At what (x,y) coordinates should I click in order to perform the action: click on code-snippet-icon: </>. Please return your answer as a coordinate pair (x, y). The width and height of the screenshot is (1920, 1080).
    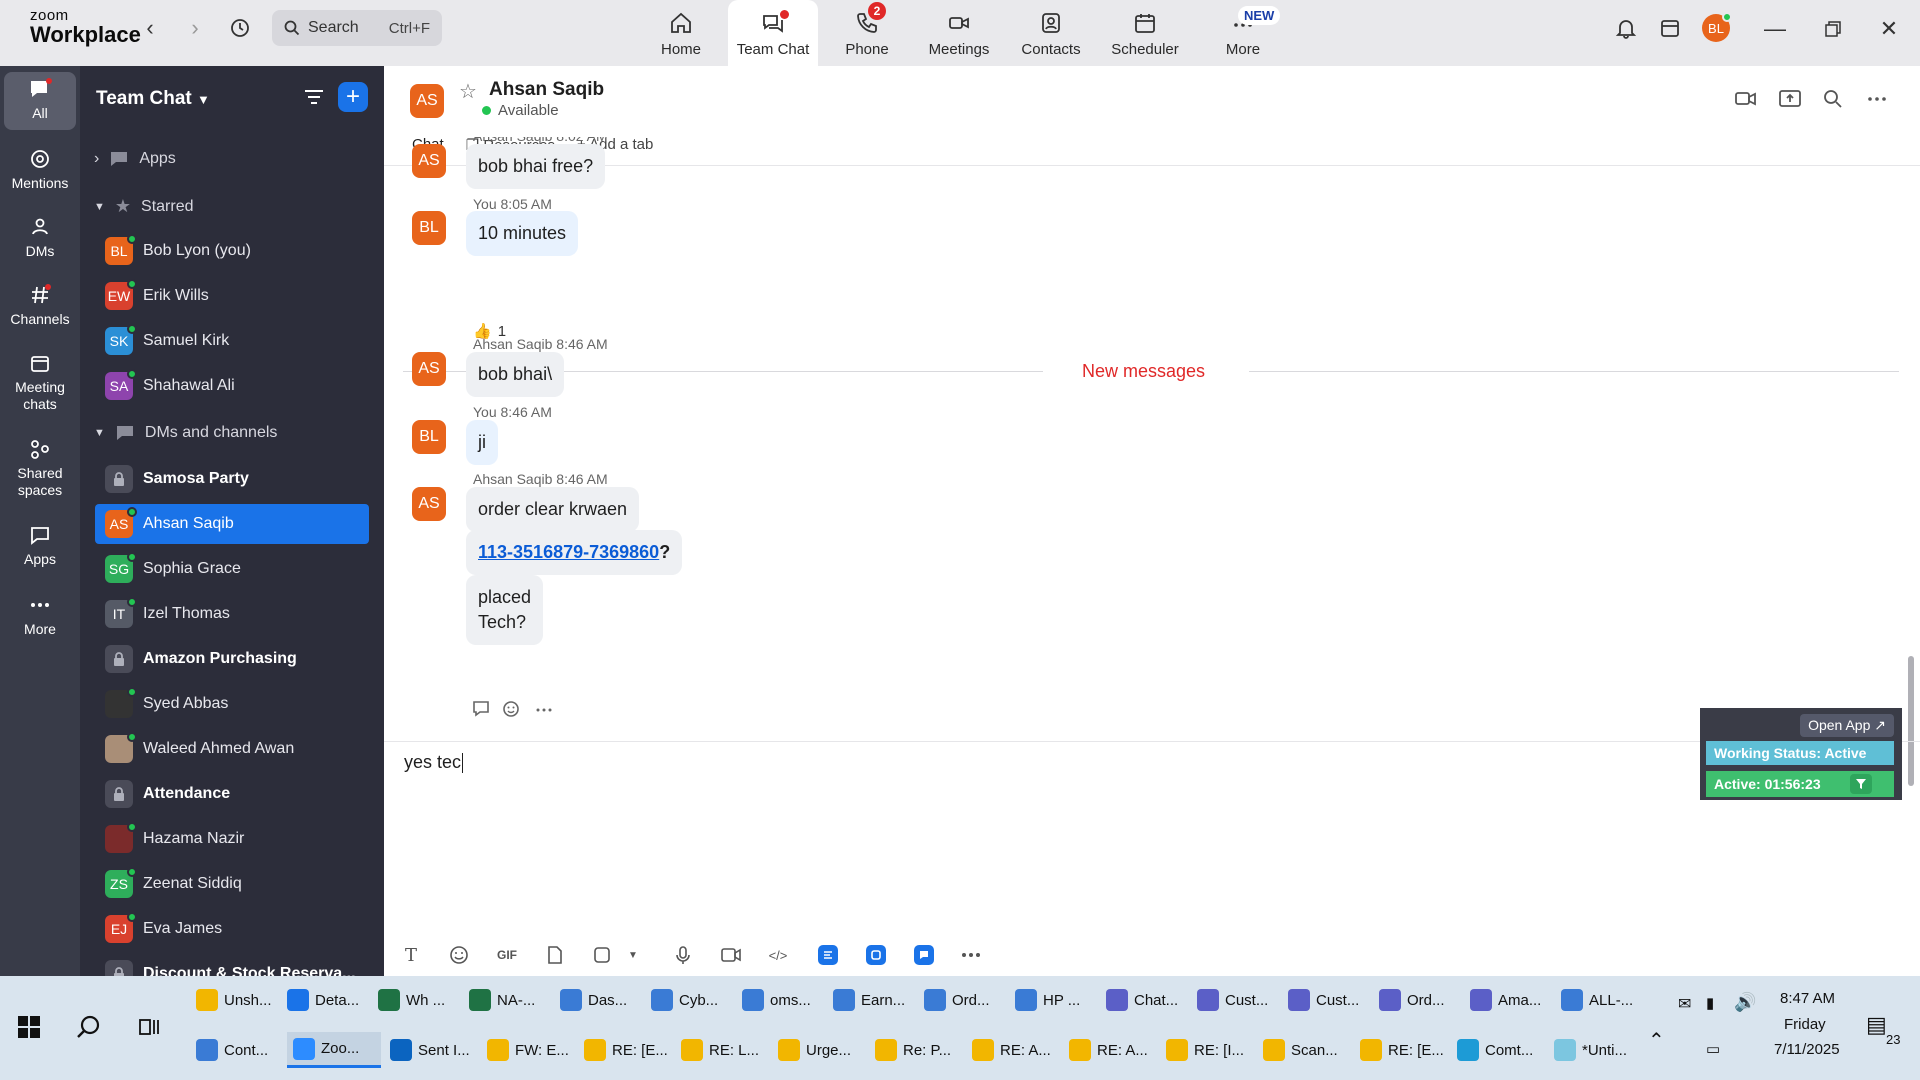
    Looking at the image, I should click on (778, 955).